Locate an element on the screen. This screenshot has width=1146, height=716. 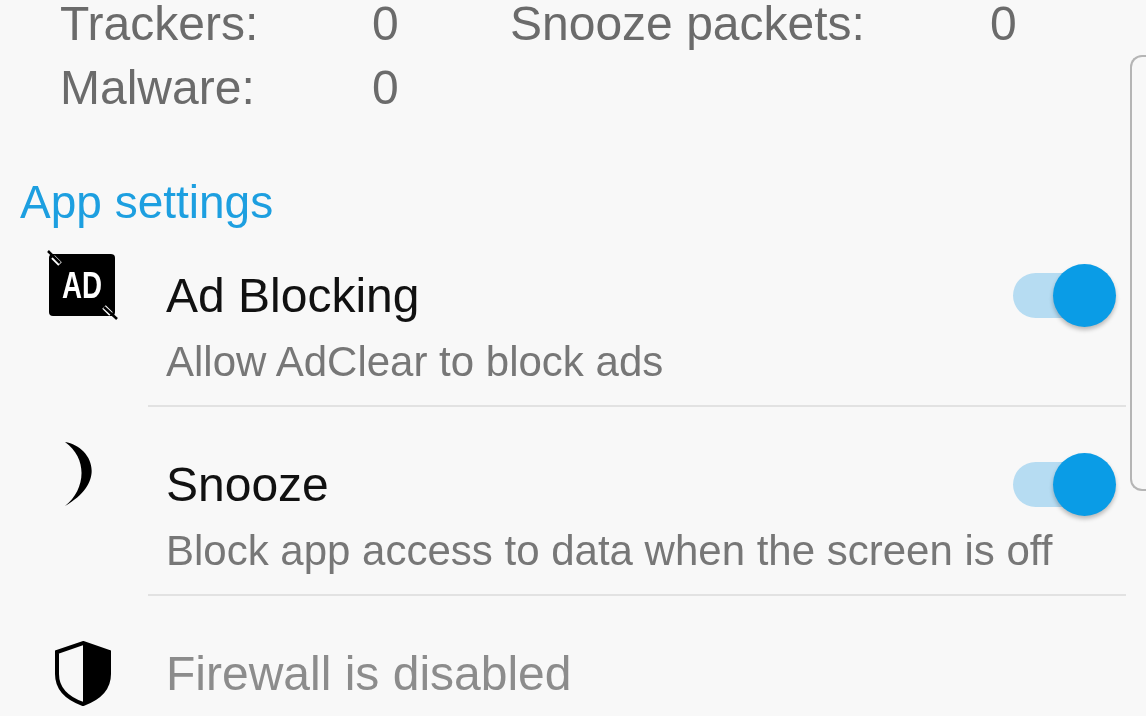
setting-description: Block app access to data when the screen is off is located at coordinates (609, 551).